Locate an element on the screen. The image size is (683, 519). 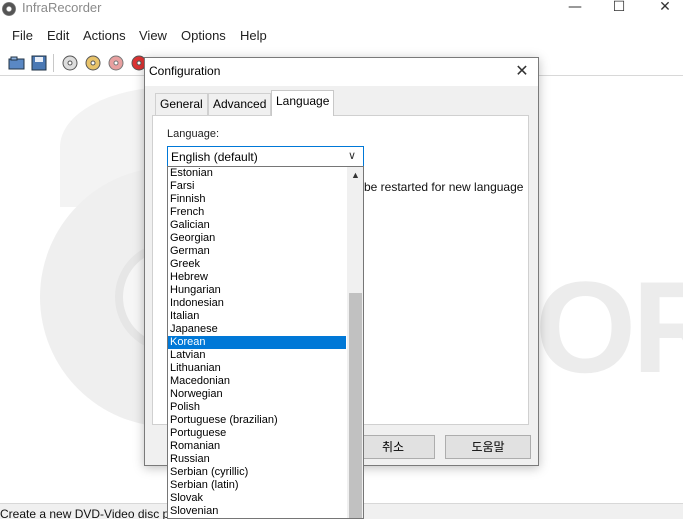
help-button: 도움말 is located at coordinates (488, 447).